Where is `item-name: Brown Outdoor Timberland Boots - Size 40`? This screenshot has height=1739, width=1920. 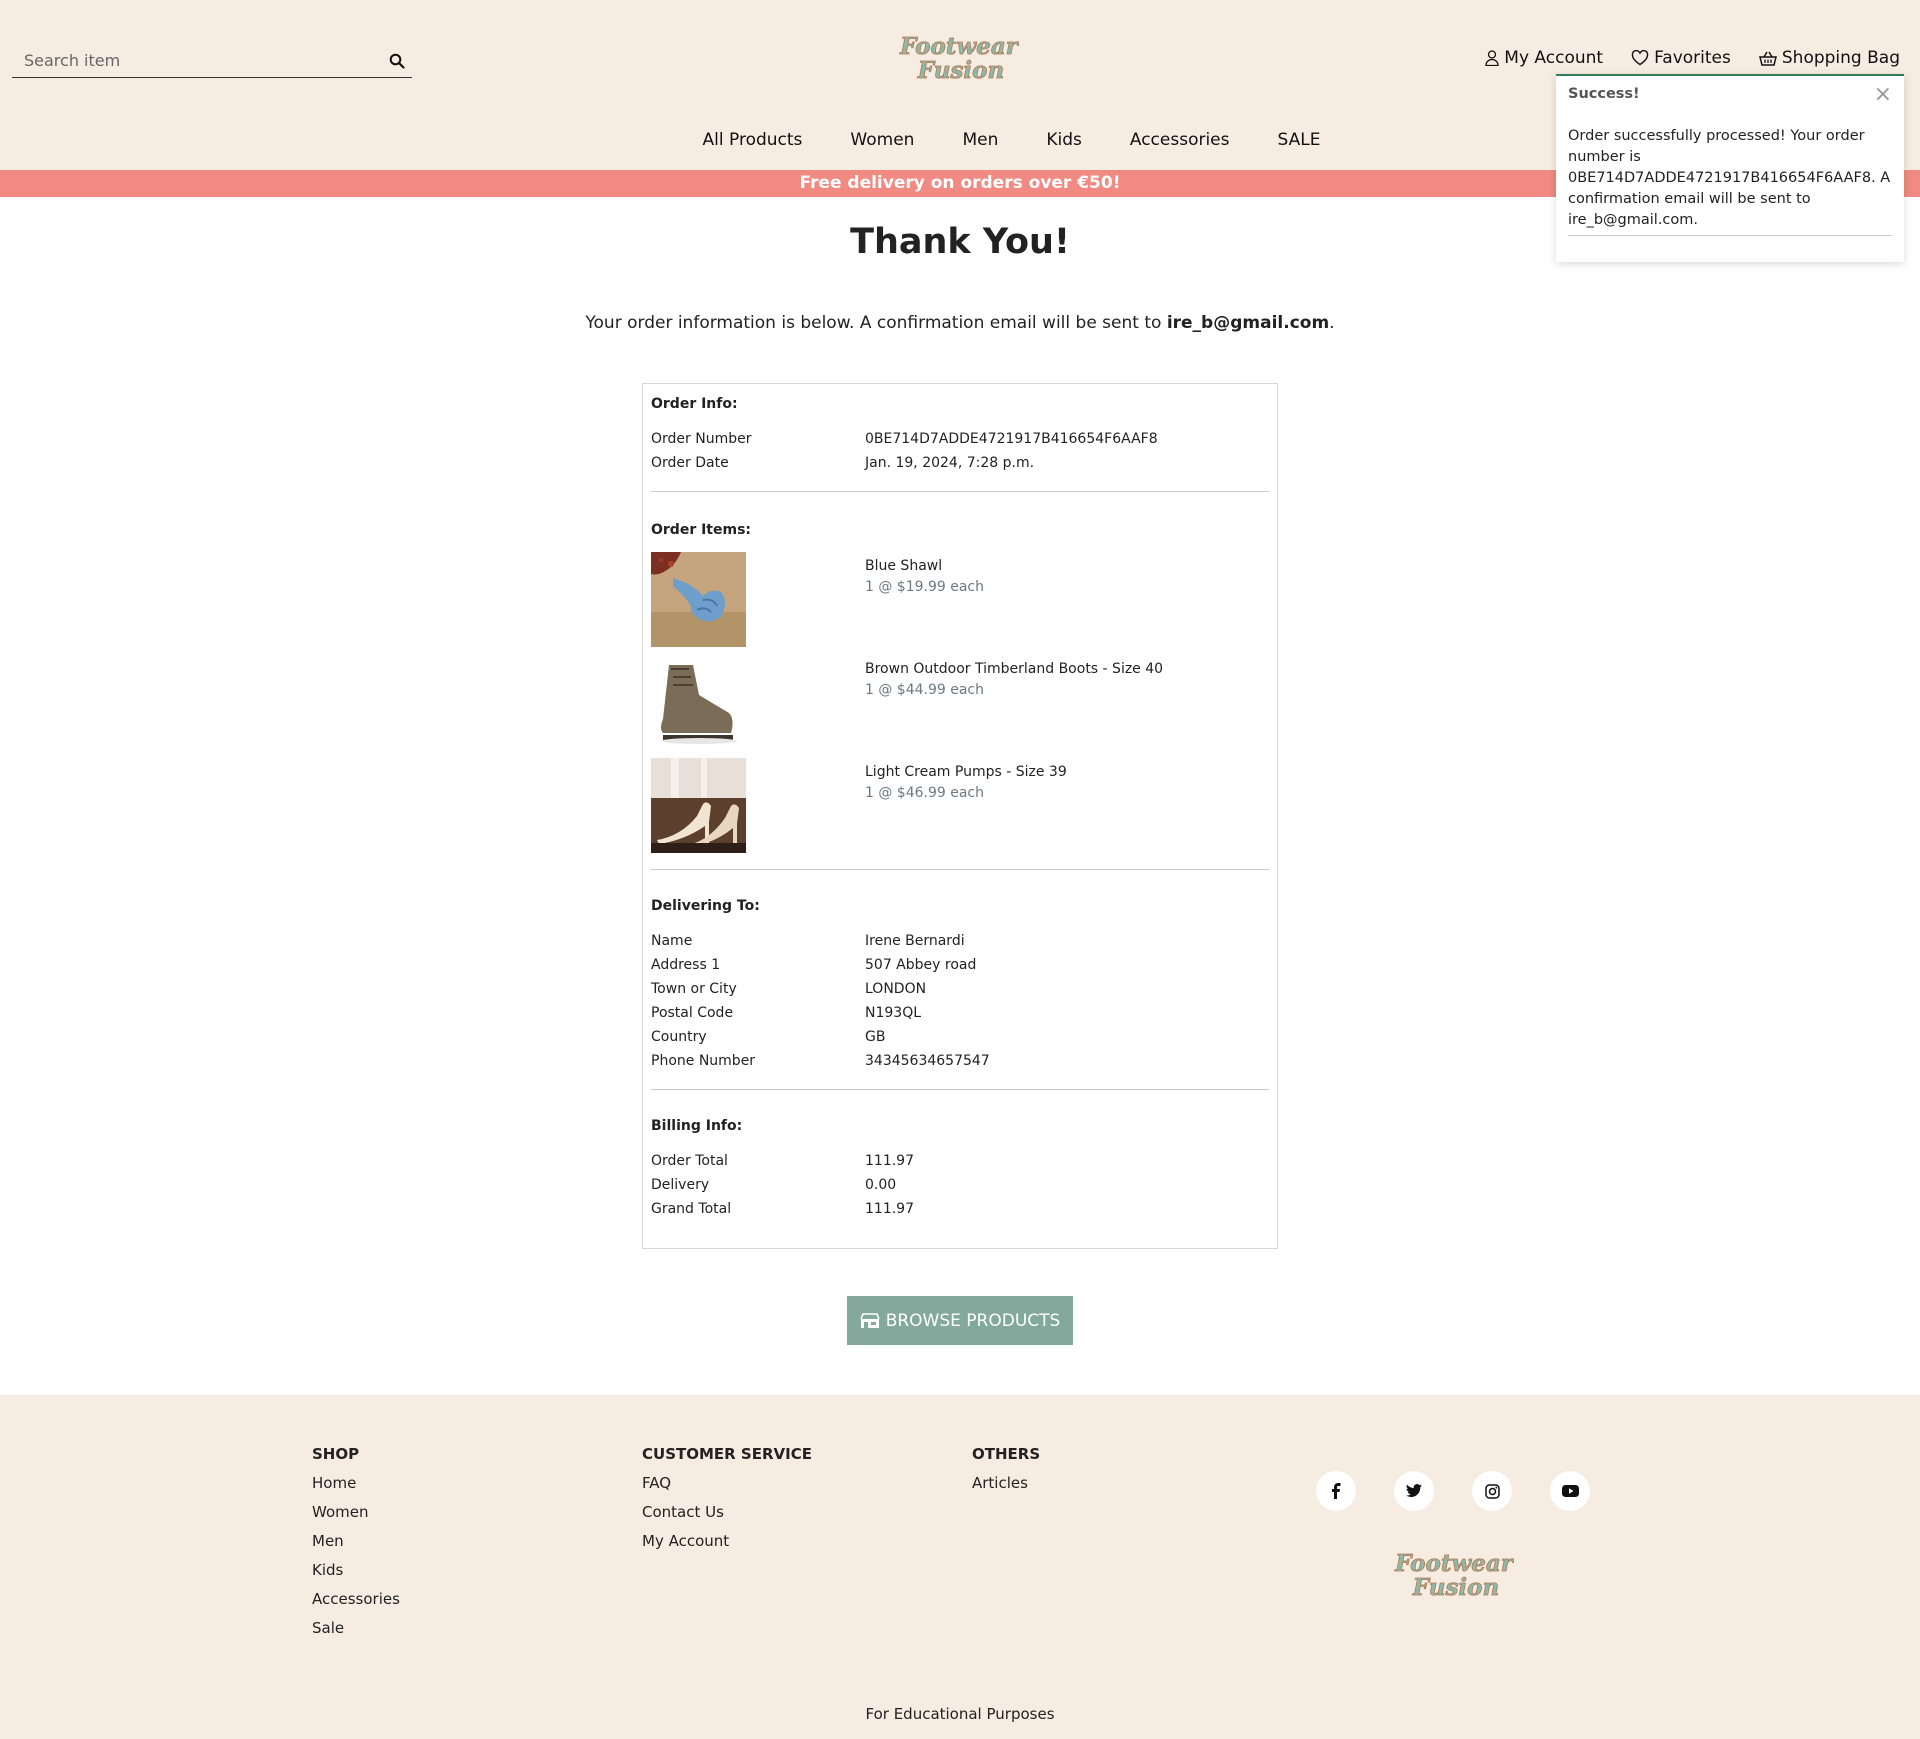 item-name: Brown Outdoor Timberland Boots - Size 40 is located at coordinates (1014, 669).